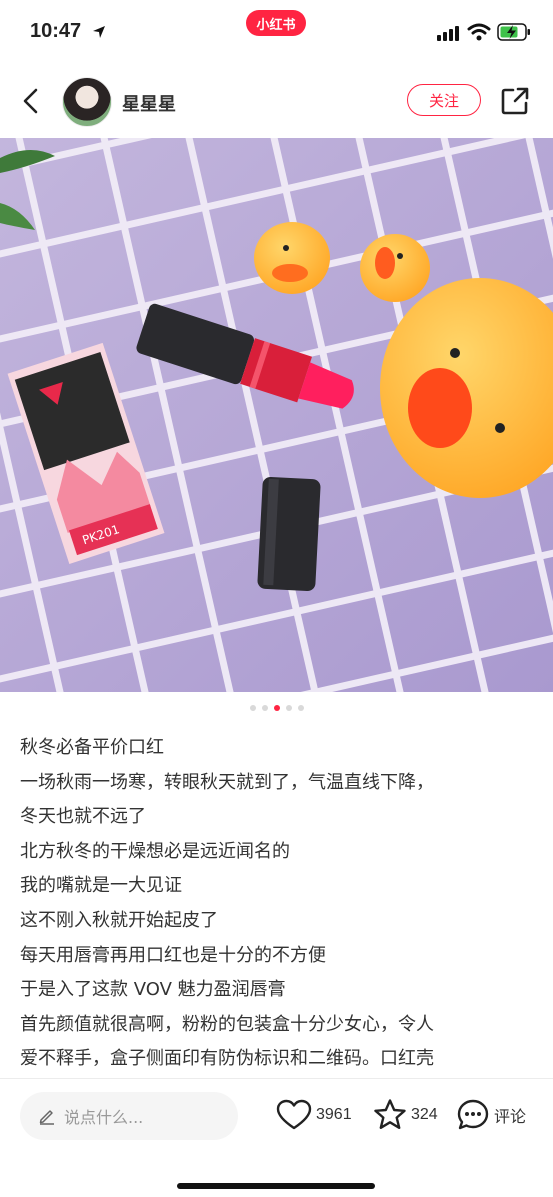  What do you see at coordinates (227, 1059) in the screenshot?
I see `post-line: 爱不释手，盒子侧面印有防伪标识和二维码。口红壳` at bounding box center [227, 1059].